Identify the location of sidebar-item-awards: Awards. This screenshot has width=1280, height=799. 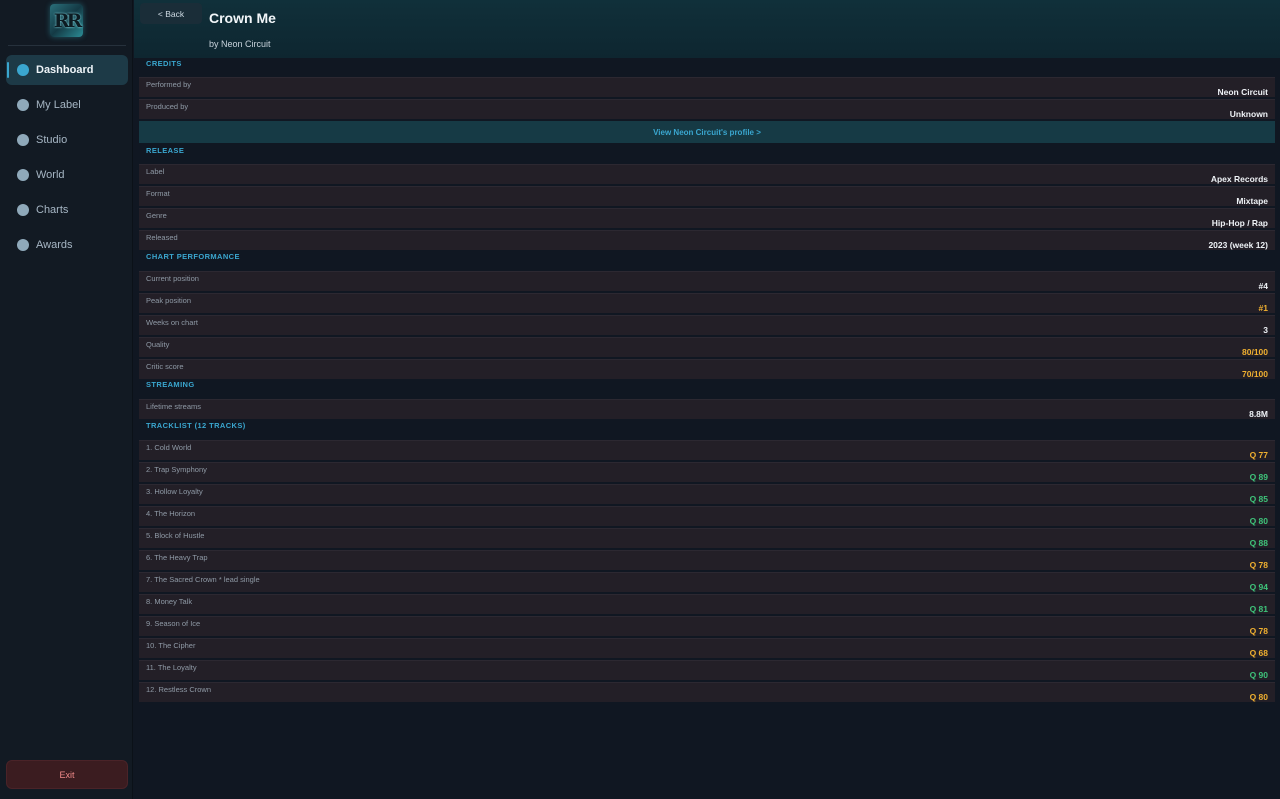
(67, 245).